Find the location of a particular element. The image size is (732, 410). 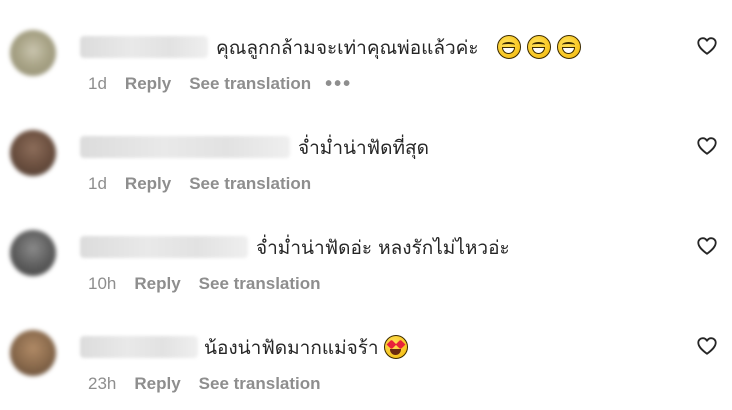

comment-meta: 1d Reply See translation ••• is located at coordinates (220, 84).